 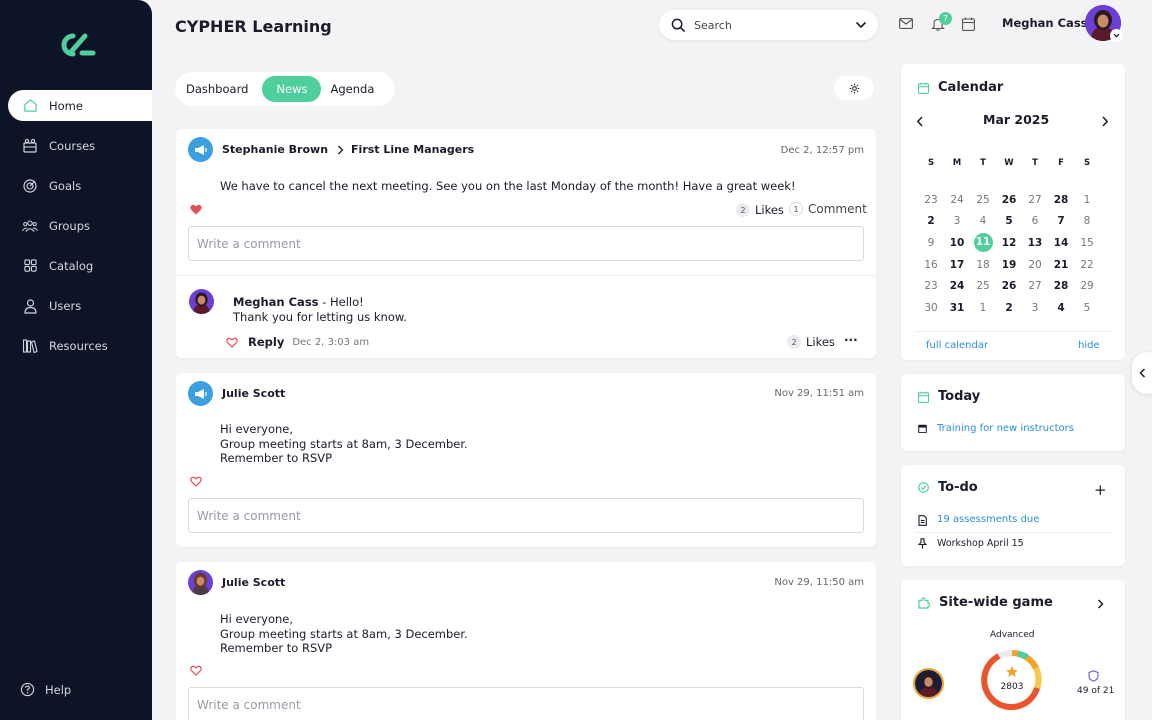 What do you see at coordinates (828, 209) in the screenshot?
I see `post-comments: 1 Comment` at bounding box center [828, 209].